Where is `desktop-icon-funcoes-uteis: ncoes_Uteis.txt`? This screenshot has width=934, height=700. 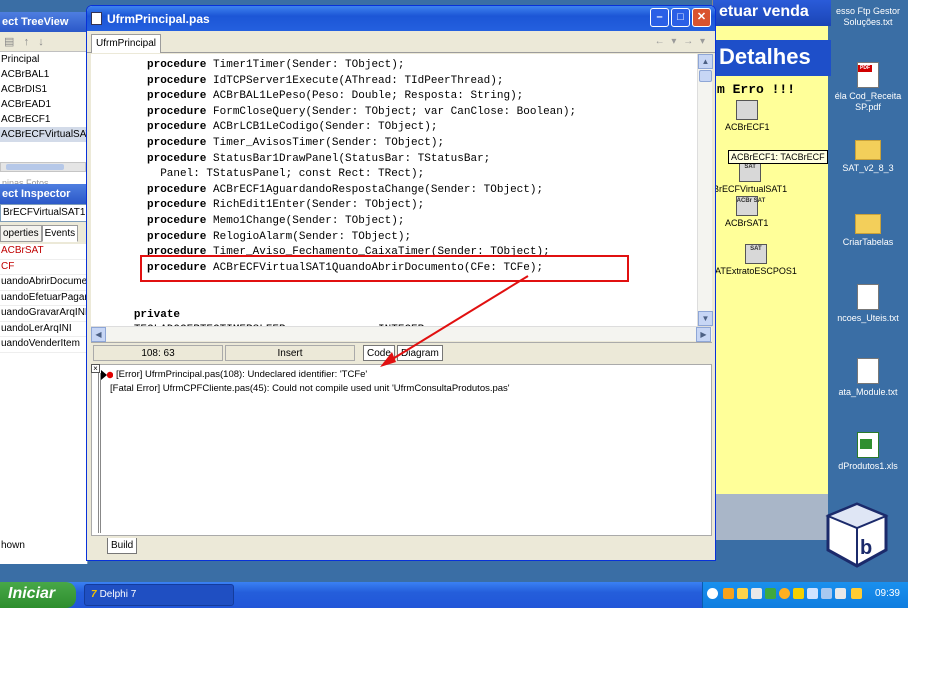 desktop-icon-funcoes-uteis: ncoes_Uteis.txt is located at coordinates (868, 304).